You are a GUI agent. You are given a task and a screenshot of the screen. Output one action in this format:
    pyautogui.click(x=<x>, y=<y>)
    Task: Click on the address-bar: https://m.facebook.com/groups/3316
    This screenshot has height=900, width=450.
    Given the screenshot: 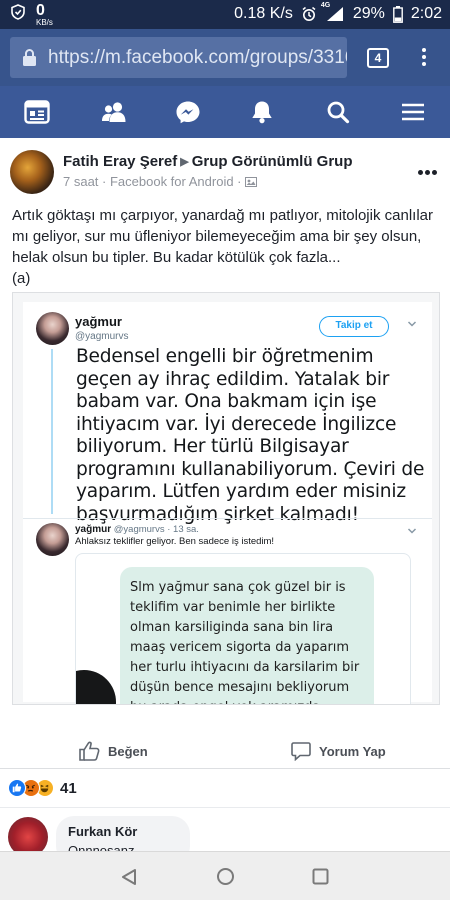 What is the action you would take?
    pyautogui.click(x=178, y=57)
    